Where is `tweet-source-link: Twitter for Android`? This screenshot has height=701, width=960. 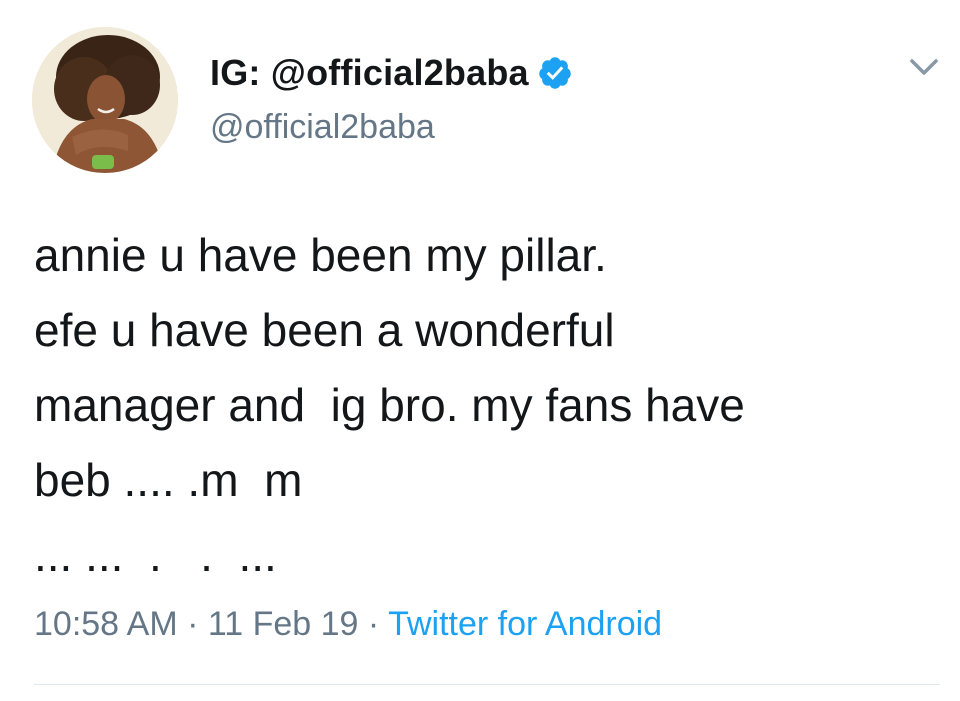
tweet-source-link: Twitter for Android is located at coordinates (525, 624).